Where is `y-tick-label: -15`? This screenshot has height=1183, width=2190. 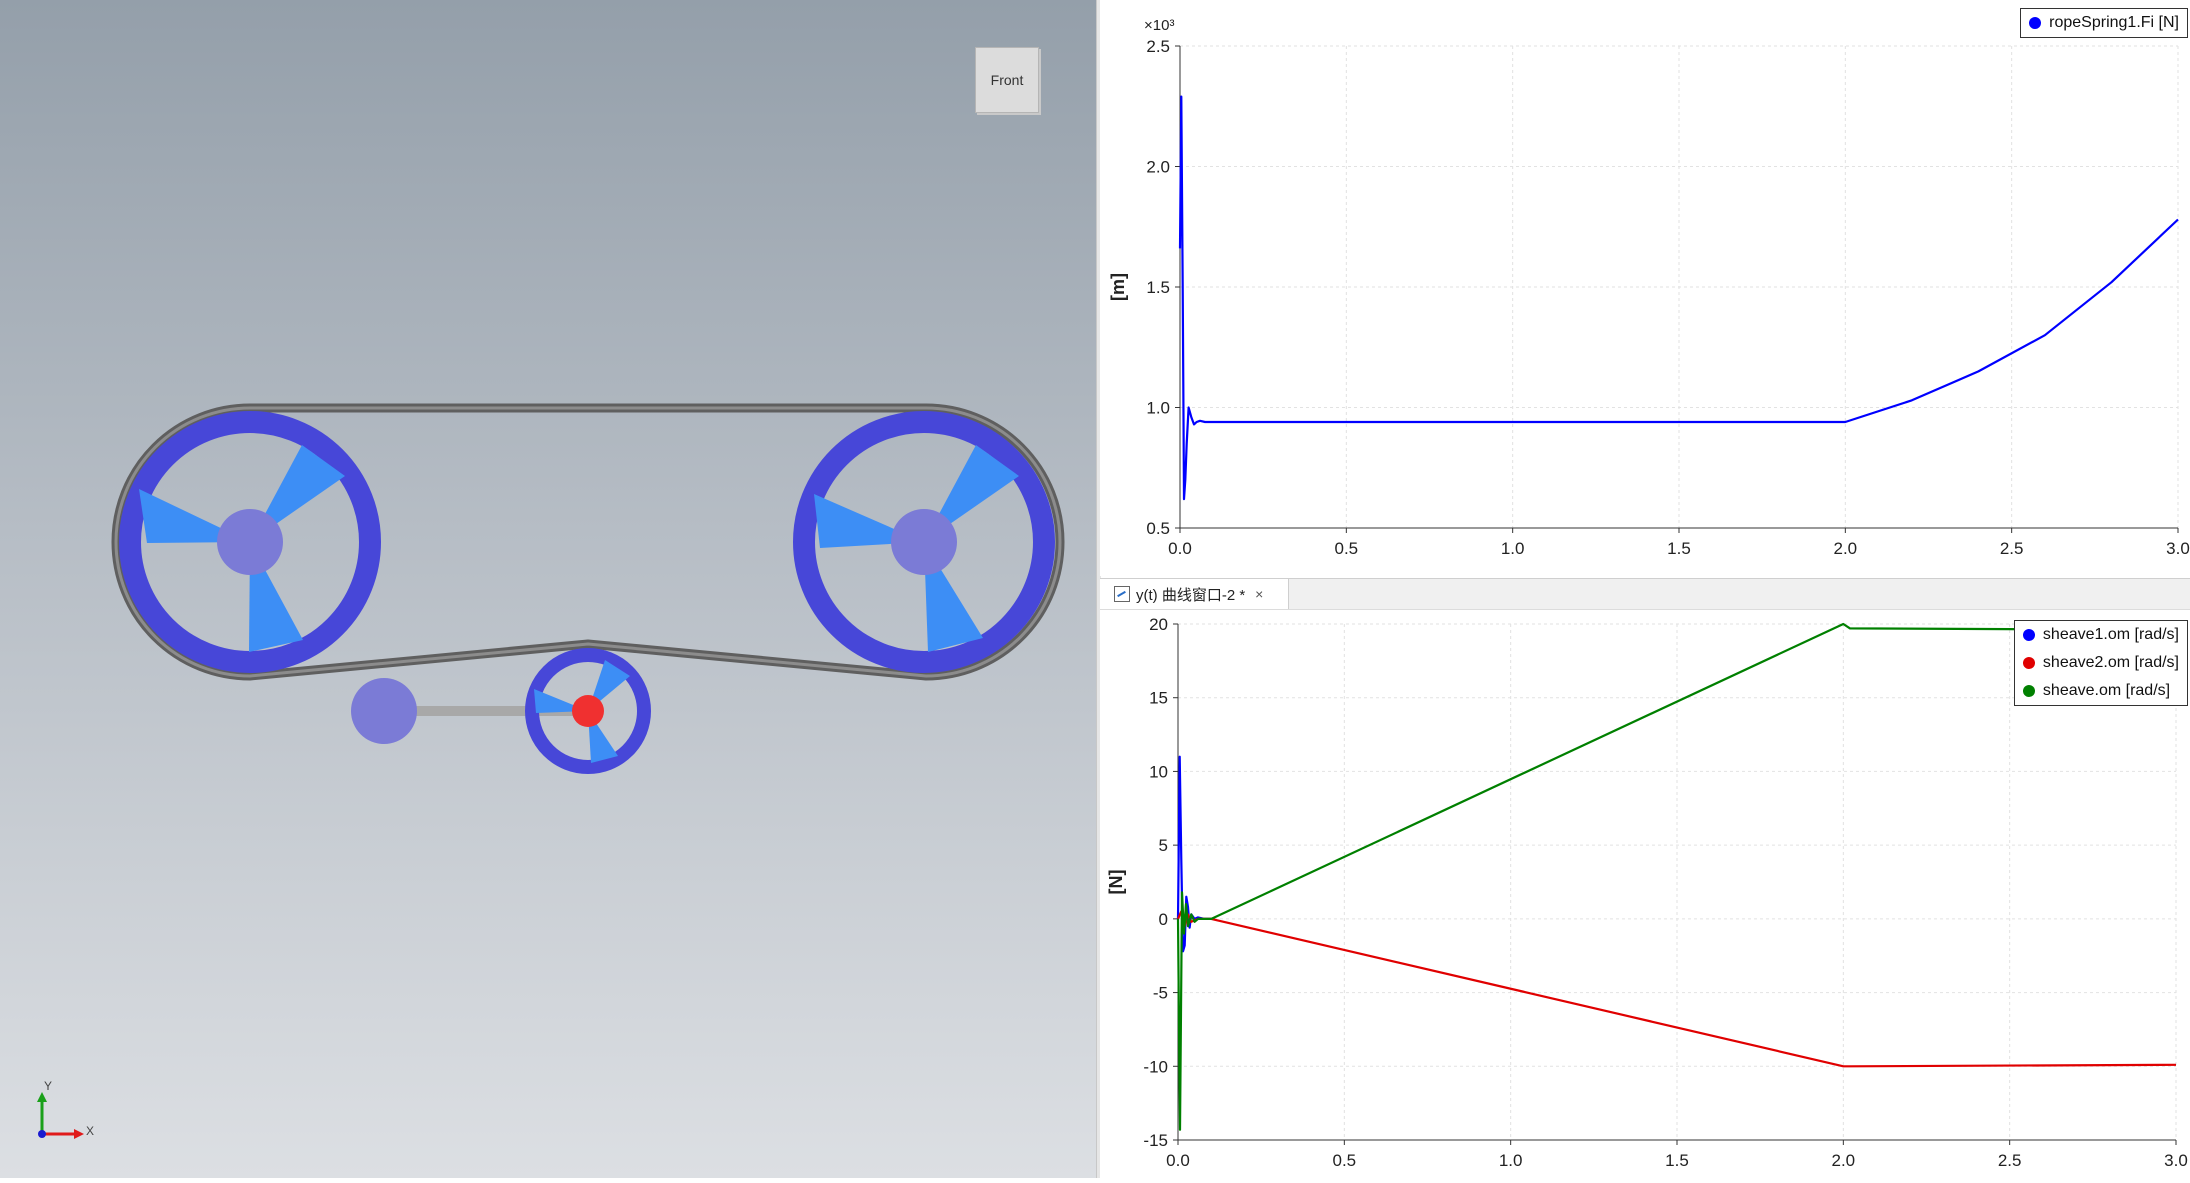 y-tick-label: -15 is located at coordinates (1155, 1140).